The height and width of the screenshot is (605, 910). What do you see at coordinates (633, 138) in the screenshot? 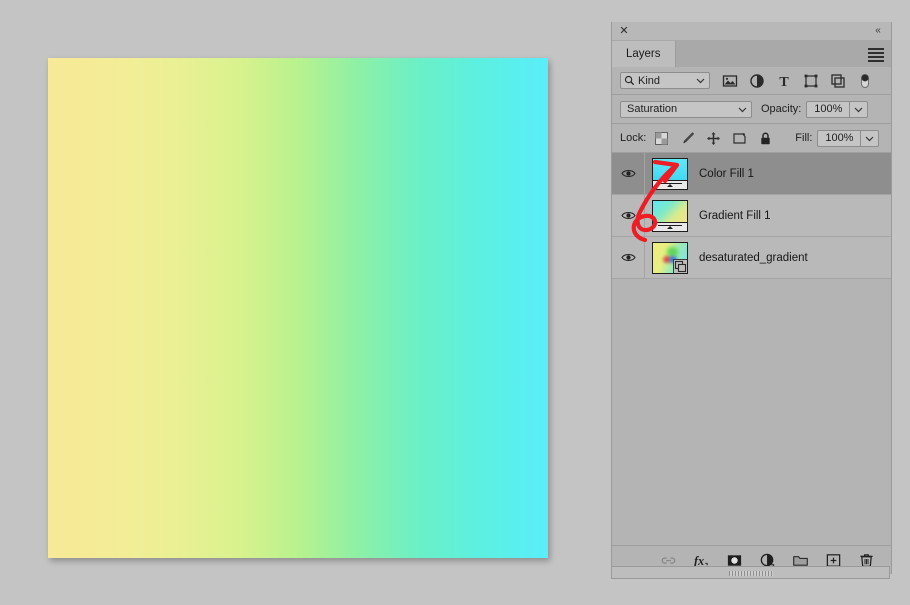
I see `lock-label: Lock:` at bounding box center [633, 138].